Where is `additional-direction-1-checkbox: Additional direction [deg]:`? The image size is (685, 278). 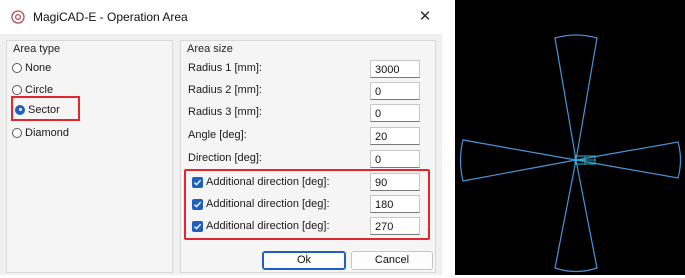
additional-direction-1-checkbox: Additional direction [deg]: is located at coordinates (261, 182).